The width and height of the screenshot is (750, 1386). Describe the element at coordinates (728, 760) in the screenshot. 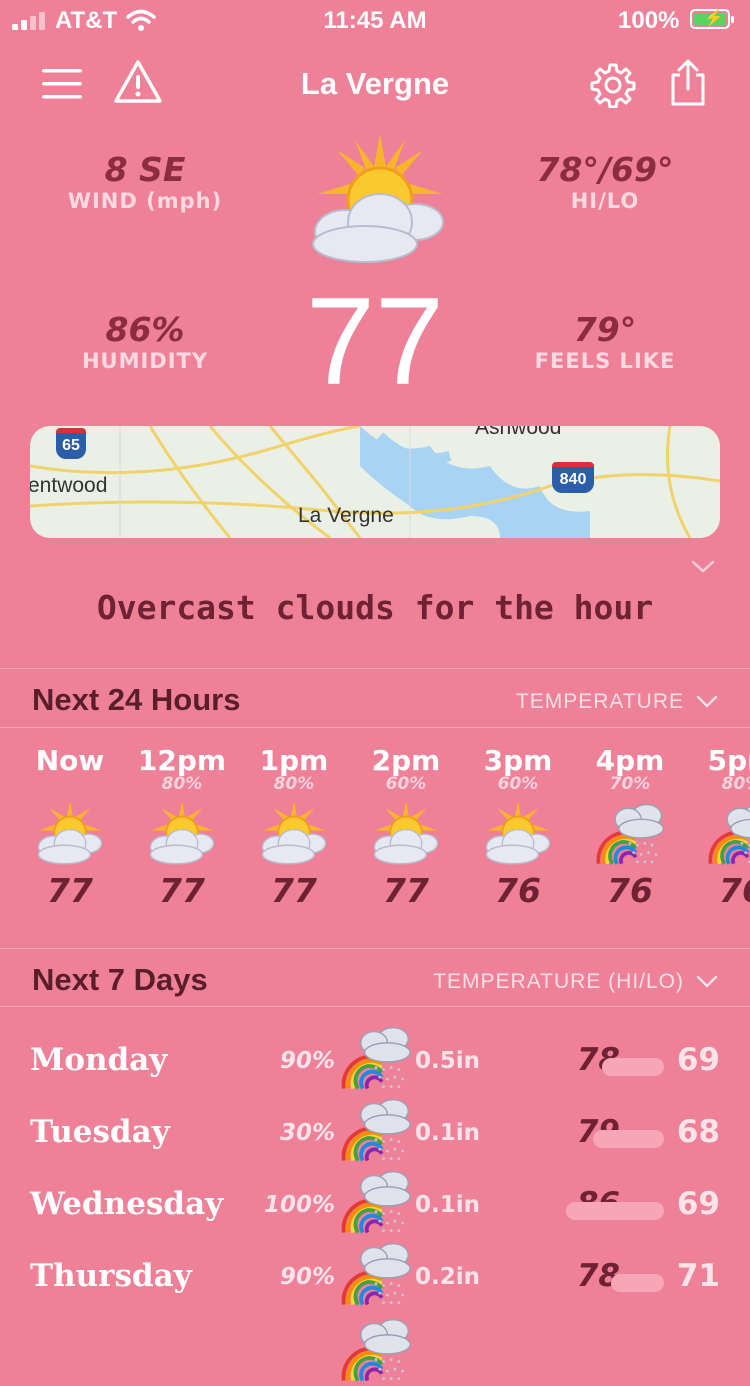

I see `hour-time: 5pm` at that location.